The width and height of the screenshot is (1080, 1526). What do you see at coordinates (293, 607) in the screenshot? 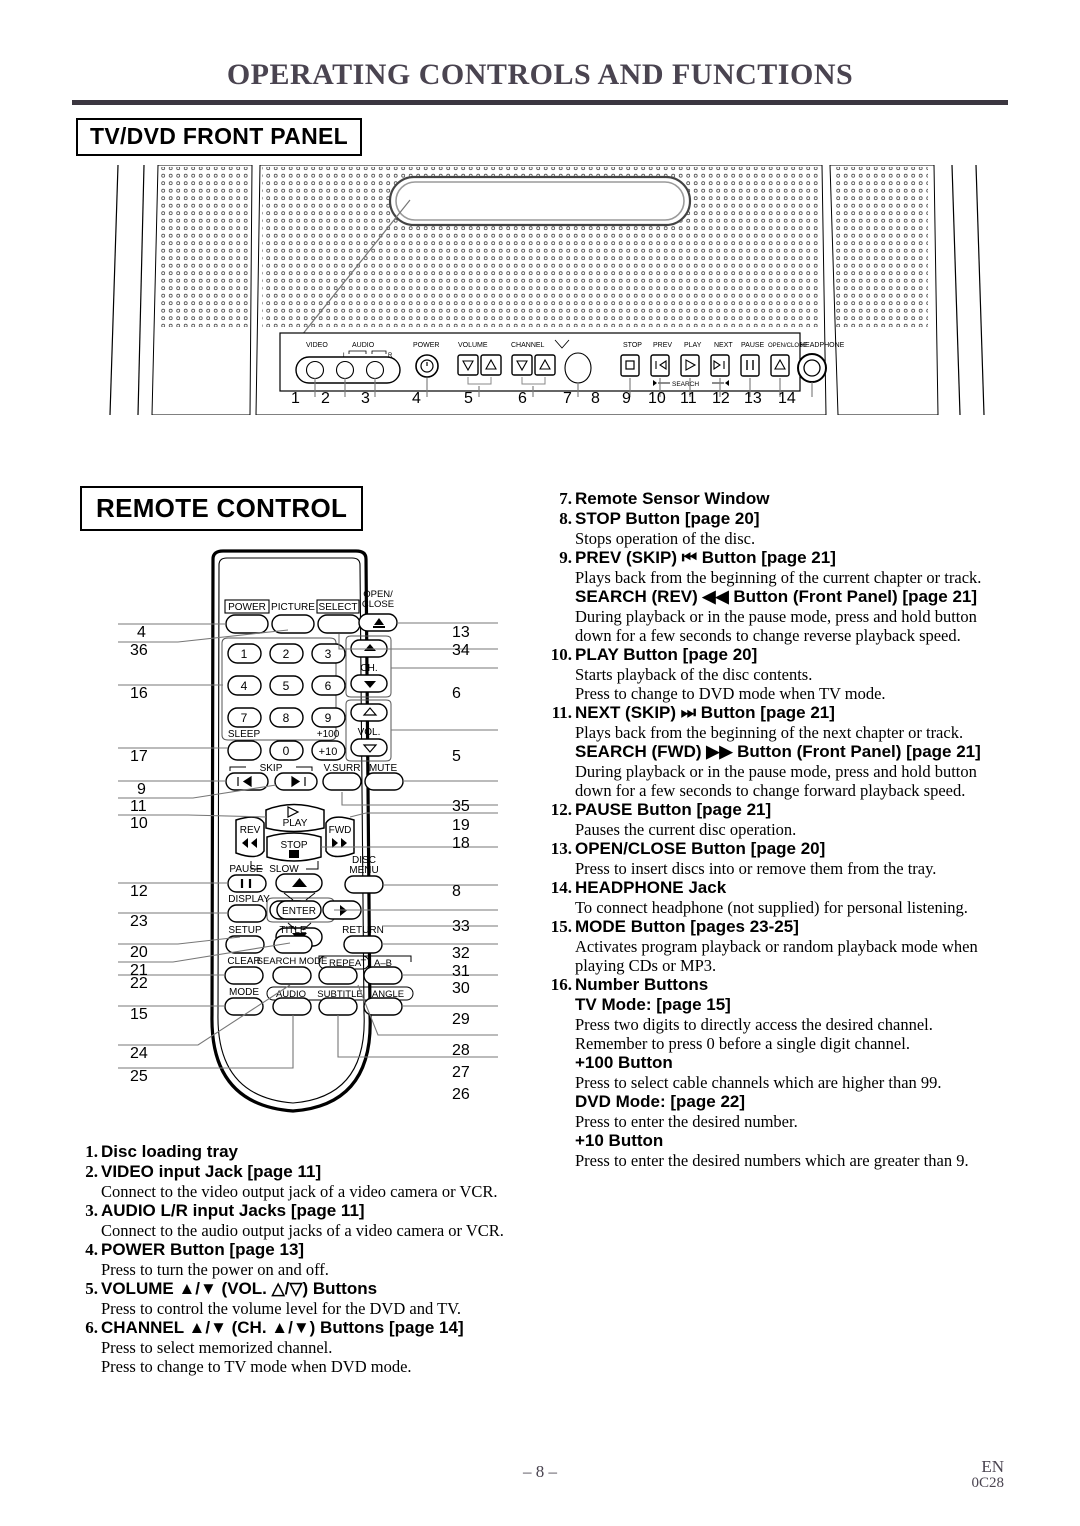
I see `svg-text: PICTURE` at bounding box center [293, 607].